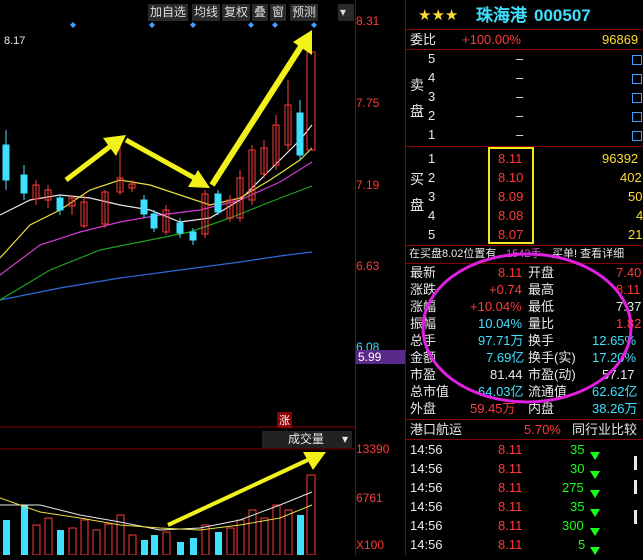  Describe the element at coordinates (491, 39) in the screenshot. I see `weibi-value: +100.00%` at that location.